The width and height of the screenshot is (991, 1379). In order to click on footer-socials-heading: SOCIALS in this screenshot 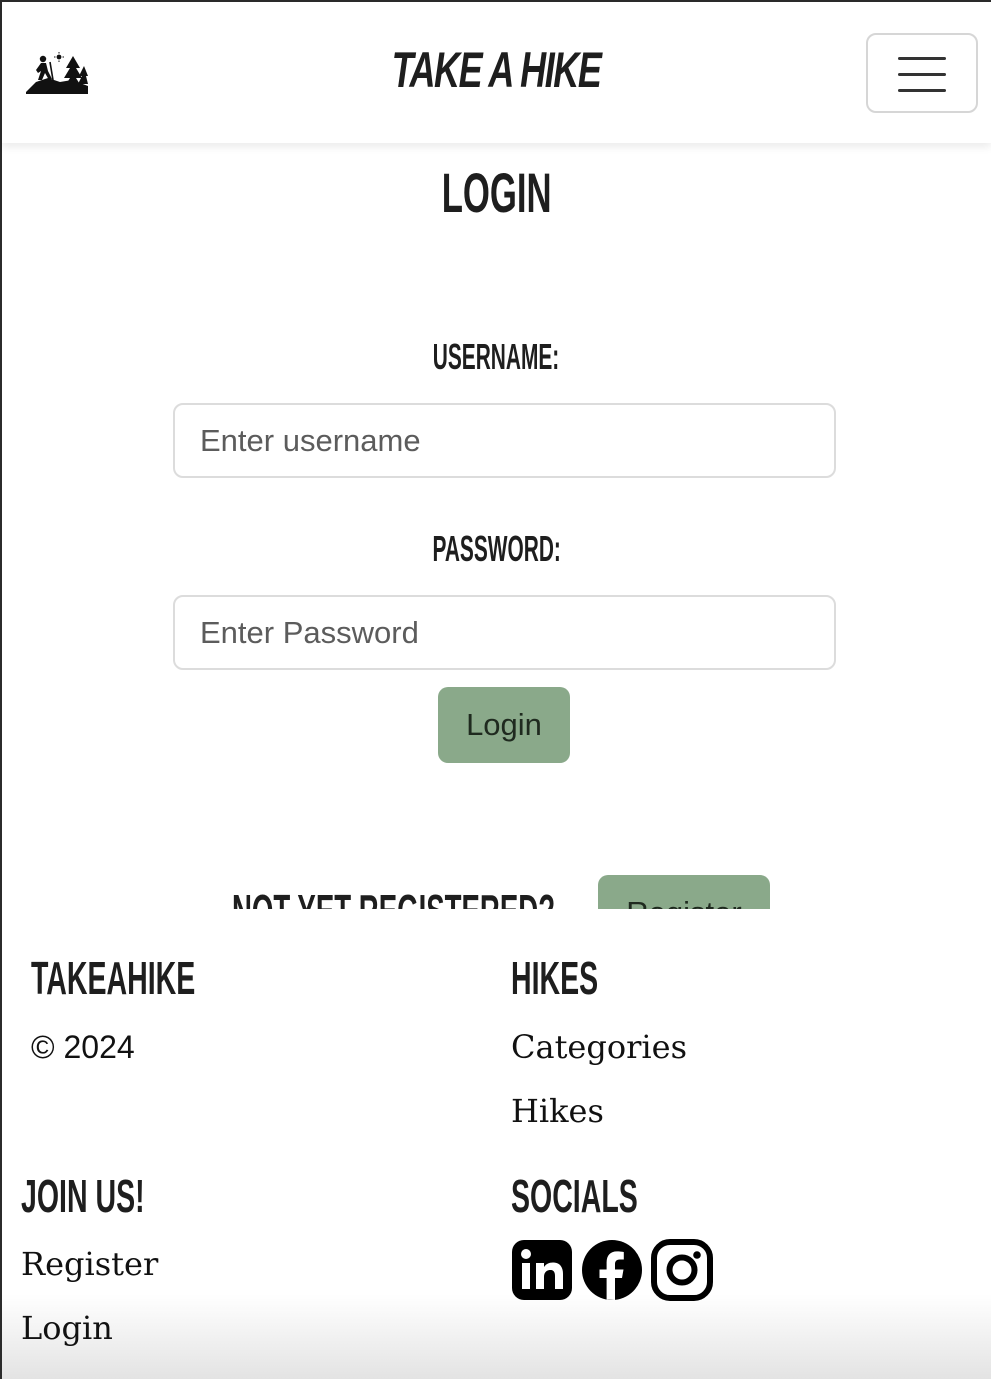, I will do `click(574, 1196)`.